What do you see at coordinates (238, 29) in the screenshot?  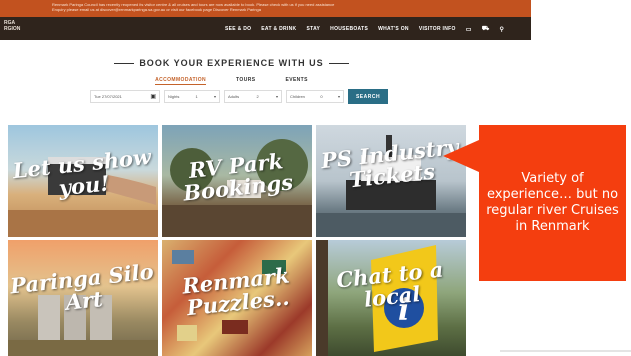 I see `nav-see-do: SEE & DO` at bounding box center [238, 29].